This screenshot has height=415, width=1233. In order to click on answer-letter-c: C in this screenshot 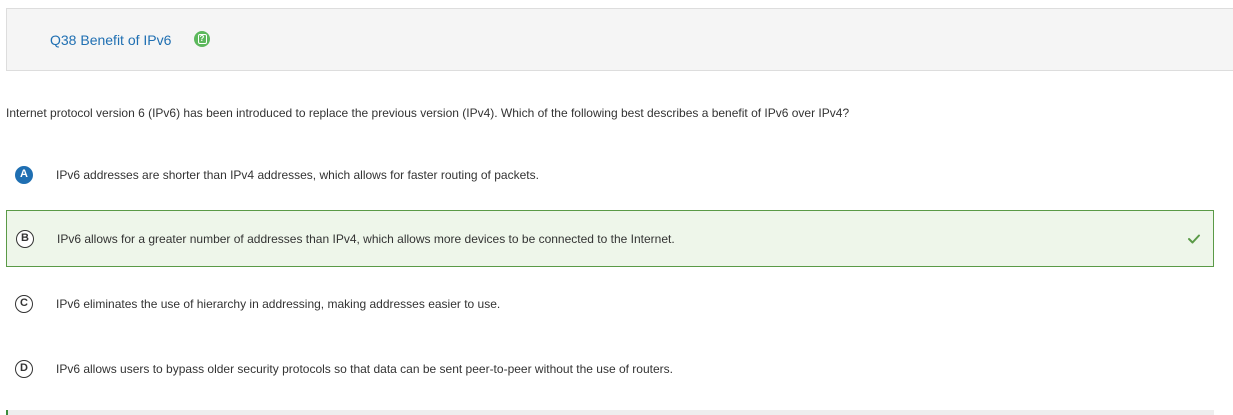, I will do `click(24, 303)`.